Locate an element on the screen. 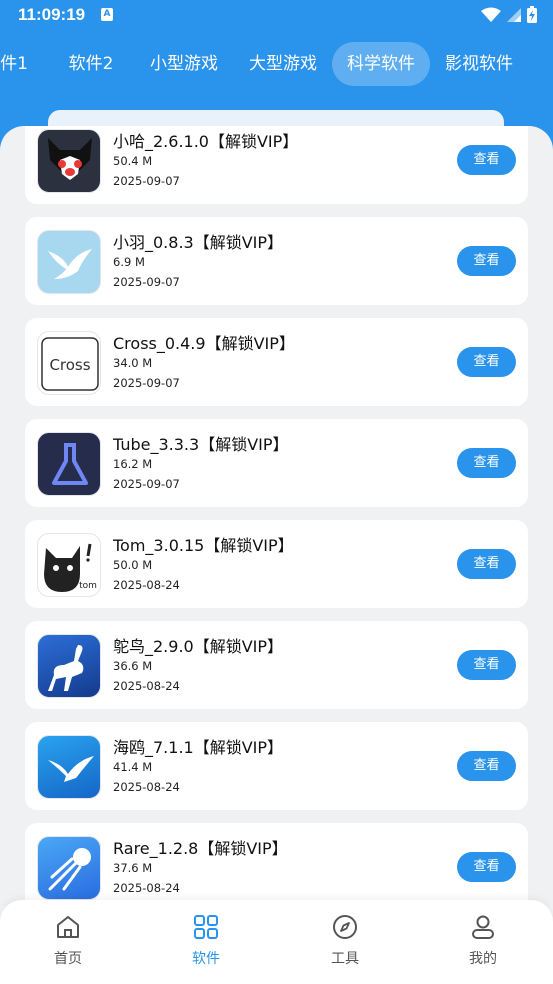 This screenshot has width=553, height=984. tab-large-games: 大型游戏 is located at coordinates (283, 64).